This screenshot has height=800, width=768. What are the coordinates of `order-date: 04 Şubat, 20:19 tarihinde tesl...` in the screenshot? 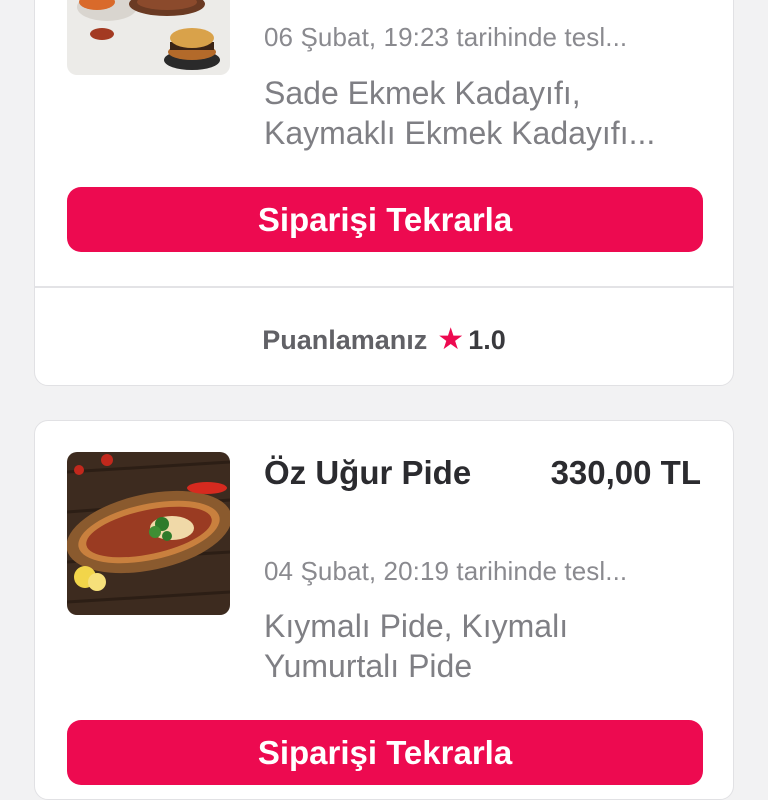 It's located at (446, 571).